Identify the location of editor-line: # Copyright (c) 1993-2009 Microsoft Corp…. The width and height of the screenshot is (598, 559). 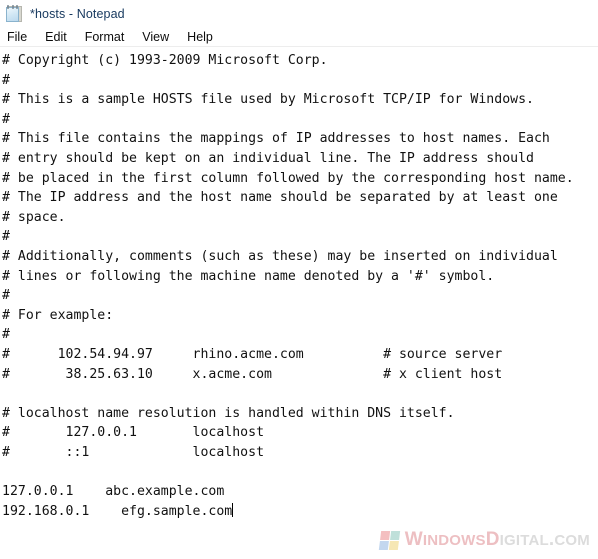
(165, 60).